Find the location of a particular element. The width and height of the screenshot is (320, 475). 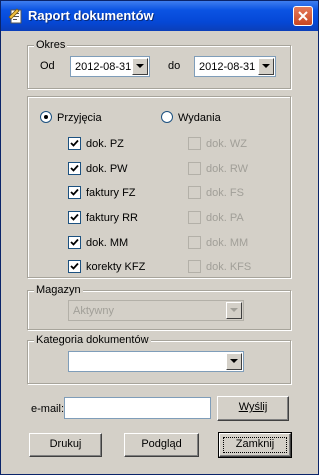

checkbox-label: dok. WZ is located at coordinates (226, 144).